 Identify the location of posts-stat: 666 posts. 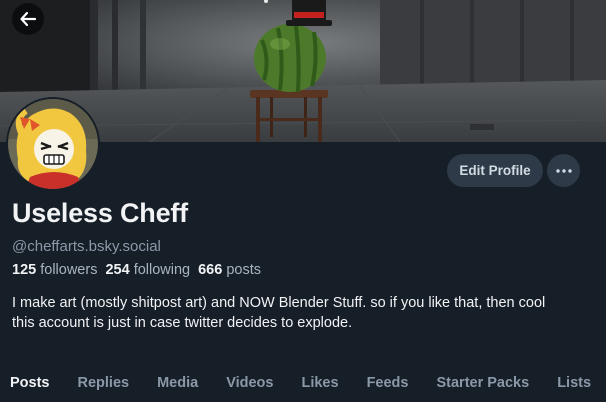
(229, 270).